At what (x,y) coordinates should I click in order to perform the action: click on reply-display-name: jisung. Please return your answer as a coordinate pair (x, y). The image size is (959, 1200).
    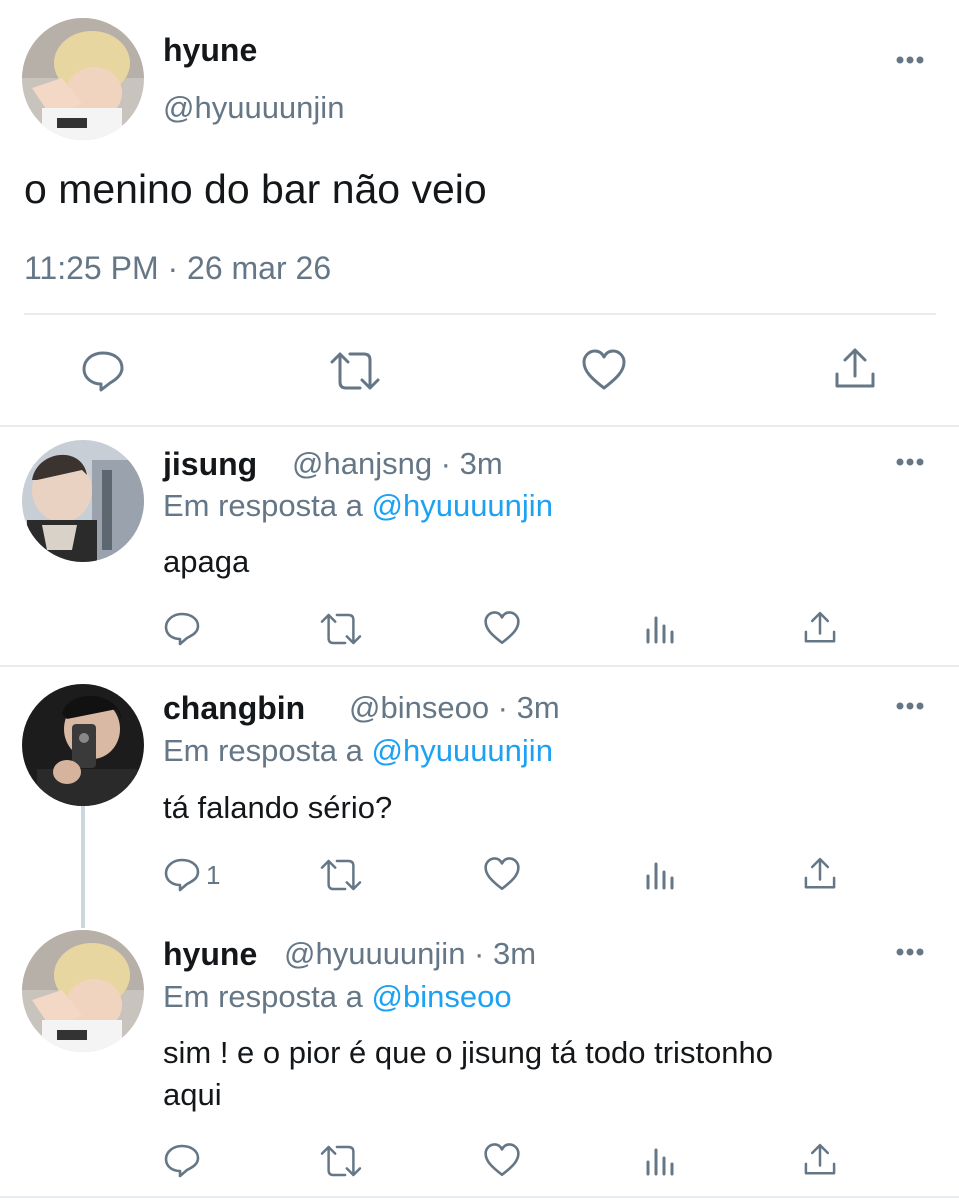
    Looking at the image, I should click on (210, 464).